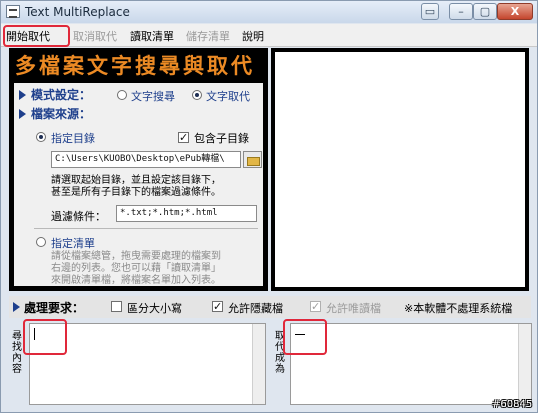  I want to click on mode-search-label: 文字搜尋, so click(153, 96).